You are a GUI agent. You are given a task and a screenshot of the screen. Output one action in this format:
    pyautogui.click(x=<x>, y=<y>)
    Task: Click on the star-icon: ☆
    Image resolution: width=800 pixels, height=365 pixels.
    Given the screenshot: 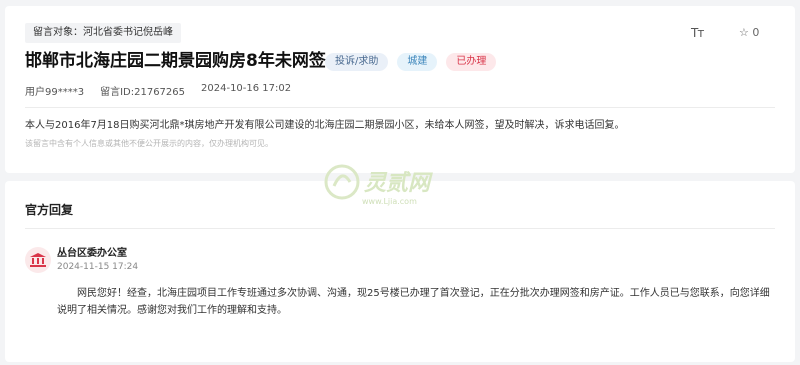 What is the action you would take?
    pyautogui.click(x=744, y=32)
    